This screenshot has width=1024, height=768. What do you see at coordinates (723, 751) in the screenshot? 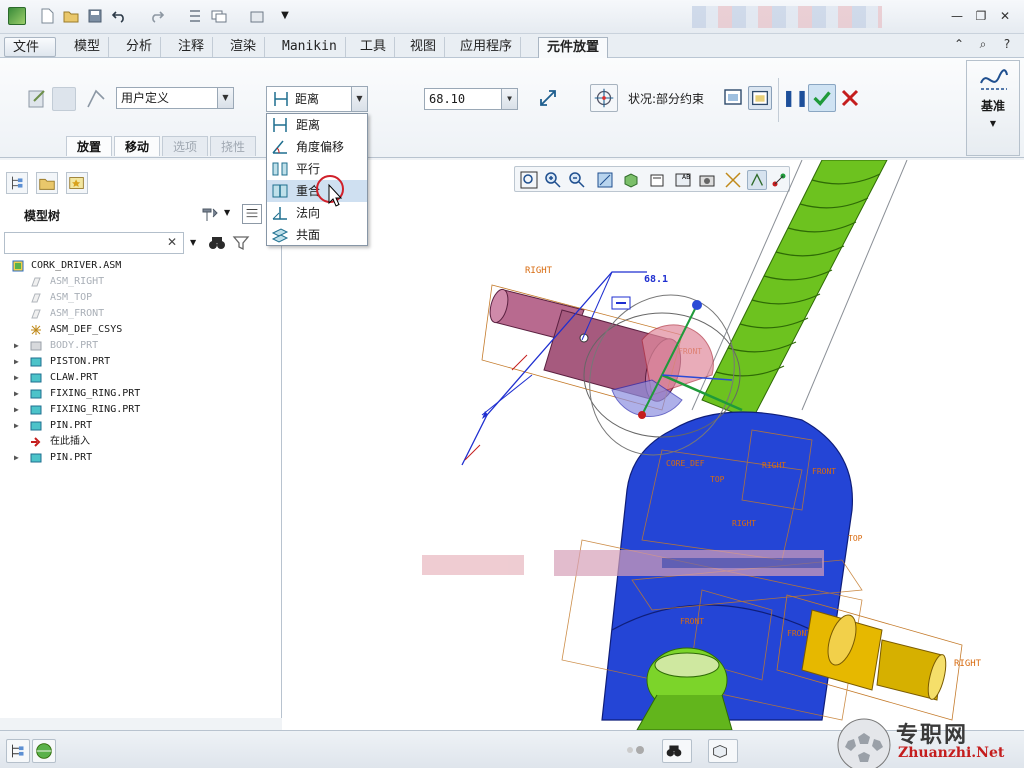
I see `selection-filter-icon` at bounding box center [723, 751].